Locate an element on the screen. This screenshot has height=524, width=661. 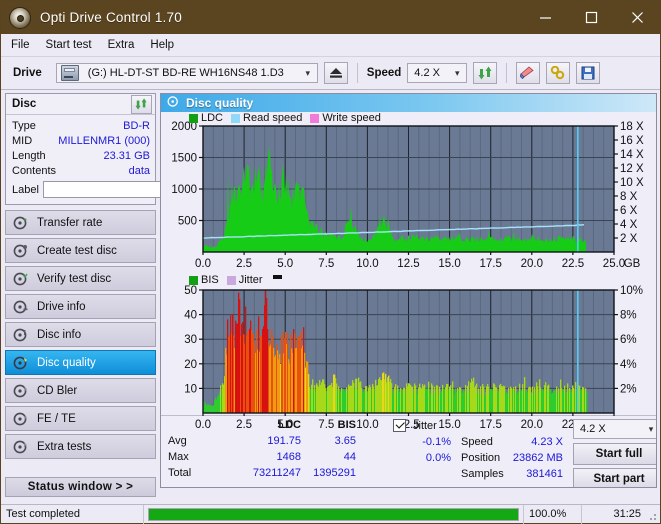
sidebar-item-cd-bler: CD Bler is located at coordinates (80, 390).